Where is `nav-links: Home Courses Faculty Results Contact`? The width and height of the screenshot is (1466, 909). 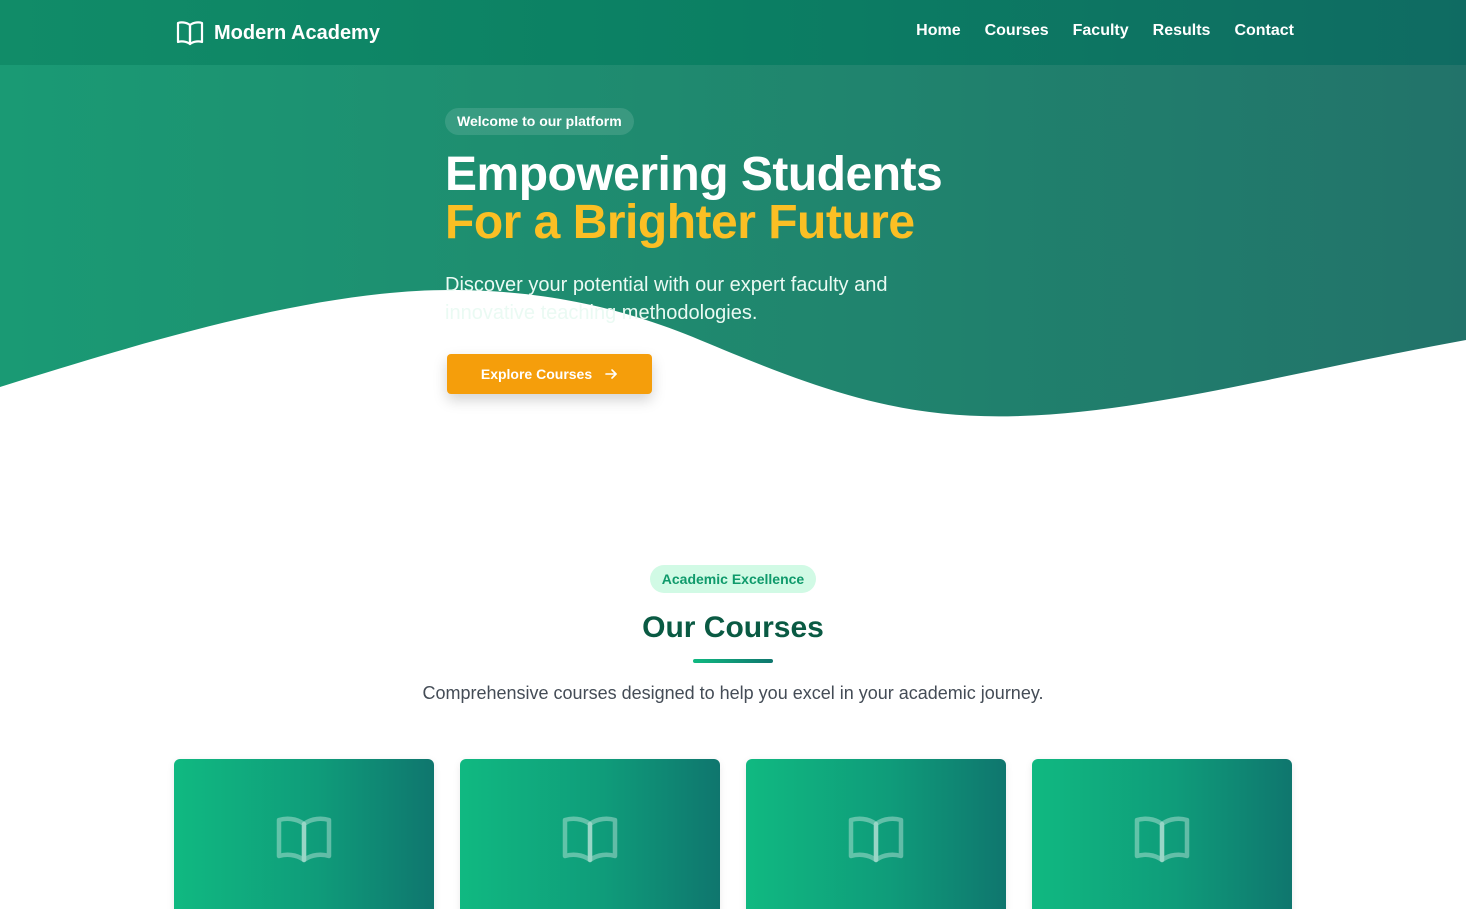 nav-links: Home Courses Faculty Results Contact is located at coordinates (1105, 31).